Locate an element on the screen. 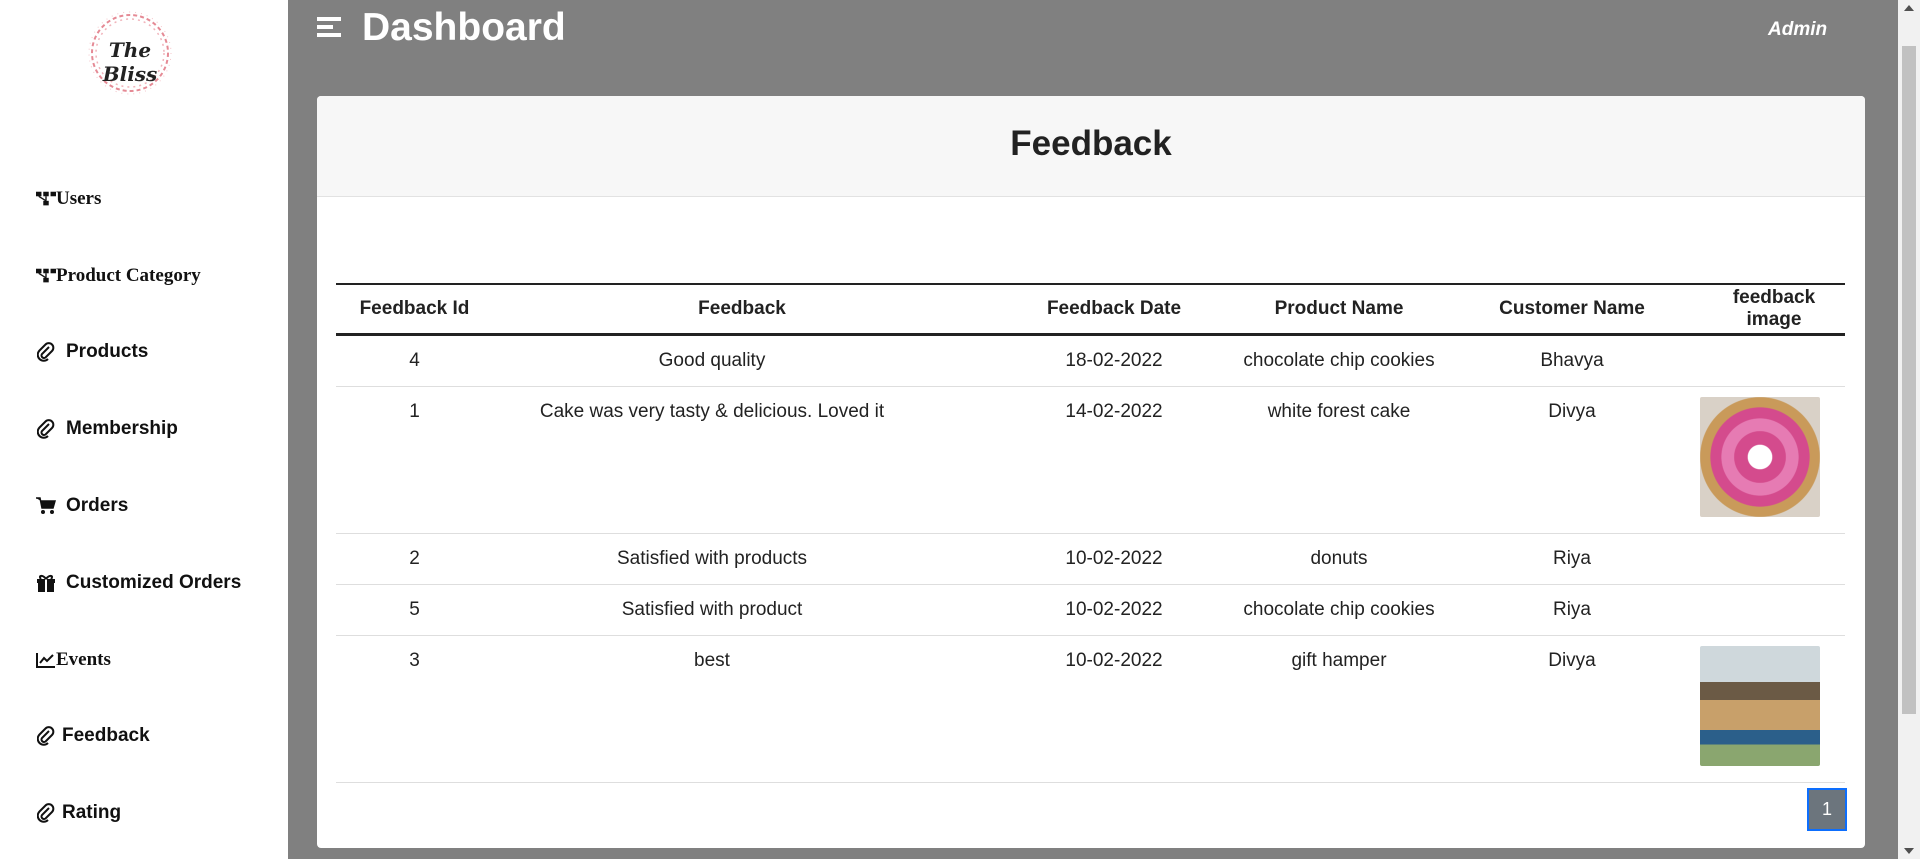  admin-user-menu: Admin is located at coordinates (1797, 30).